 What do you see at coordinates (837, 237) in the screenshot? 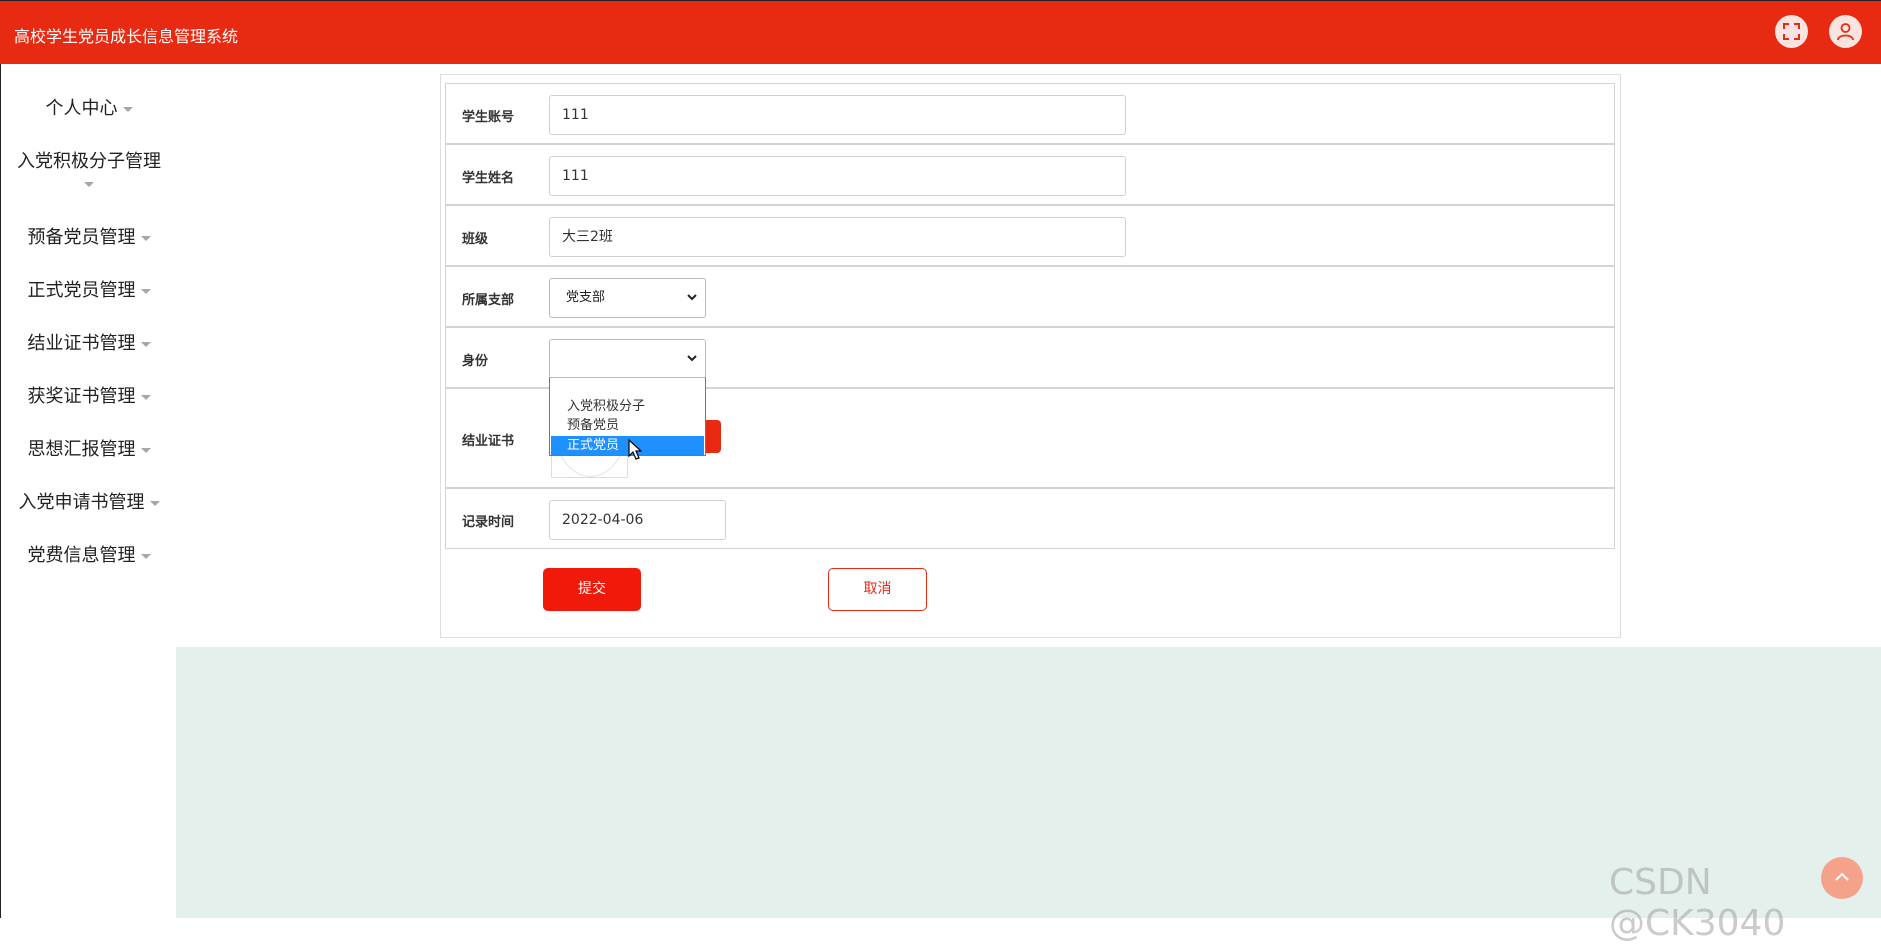
I see `class-input: 大三2班` at bounding box center [837, 237].